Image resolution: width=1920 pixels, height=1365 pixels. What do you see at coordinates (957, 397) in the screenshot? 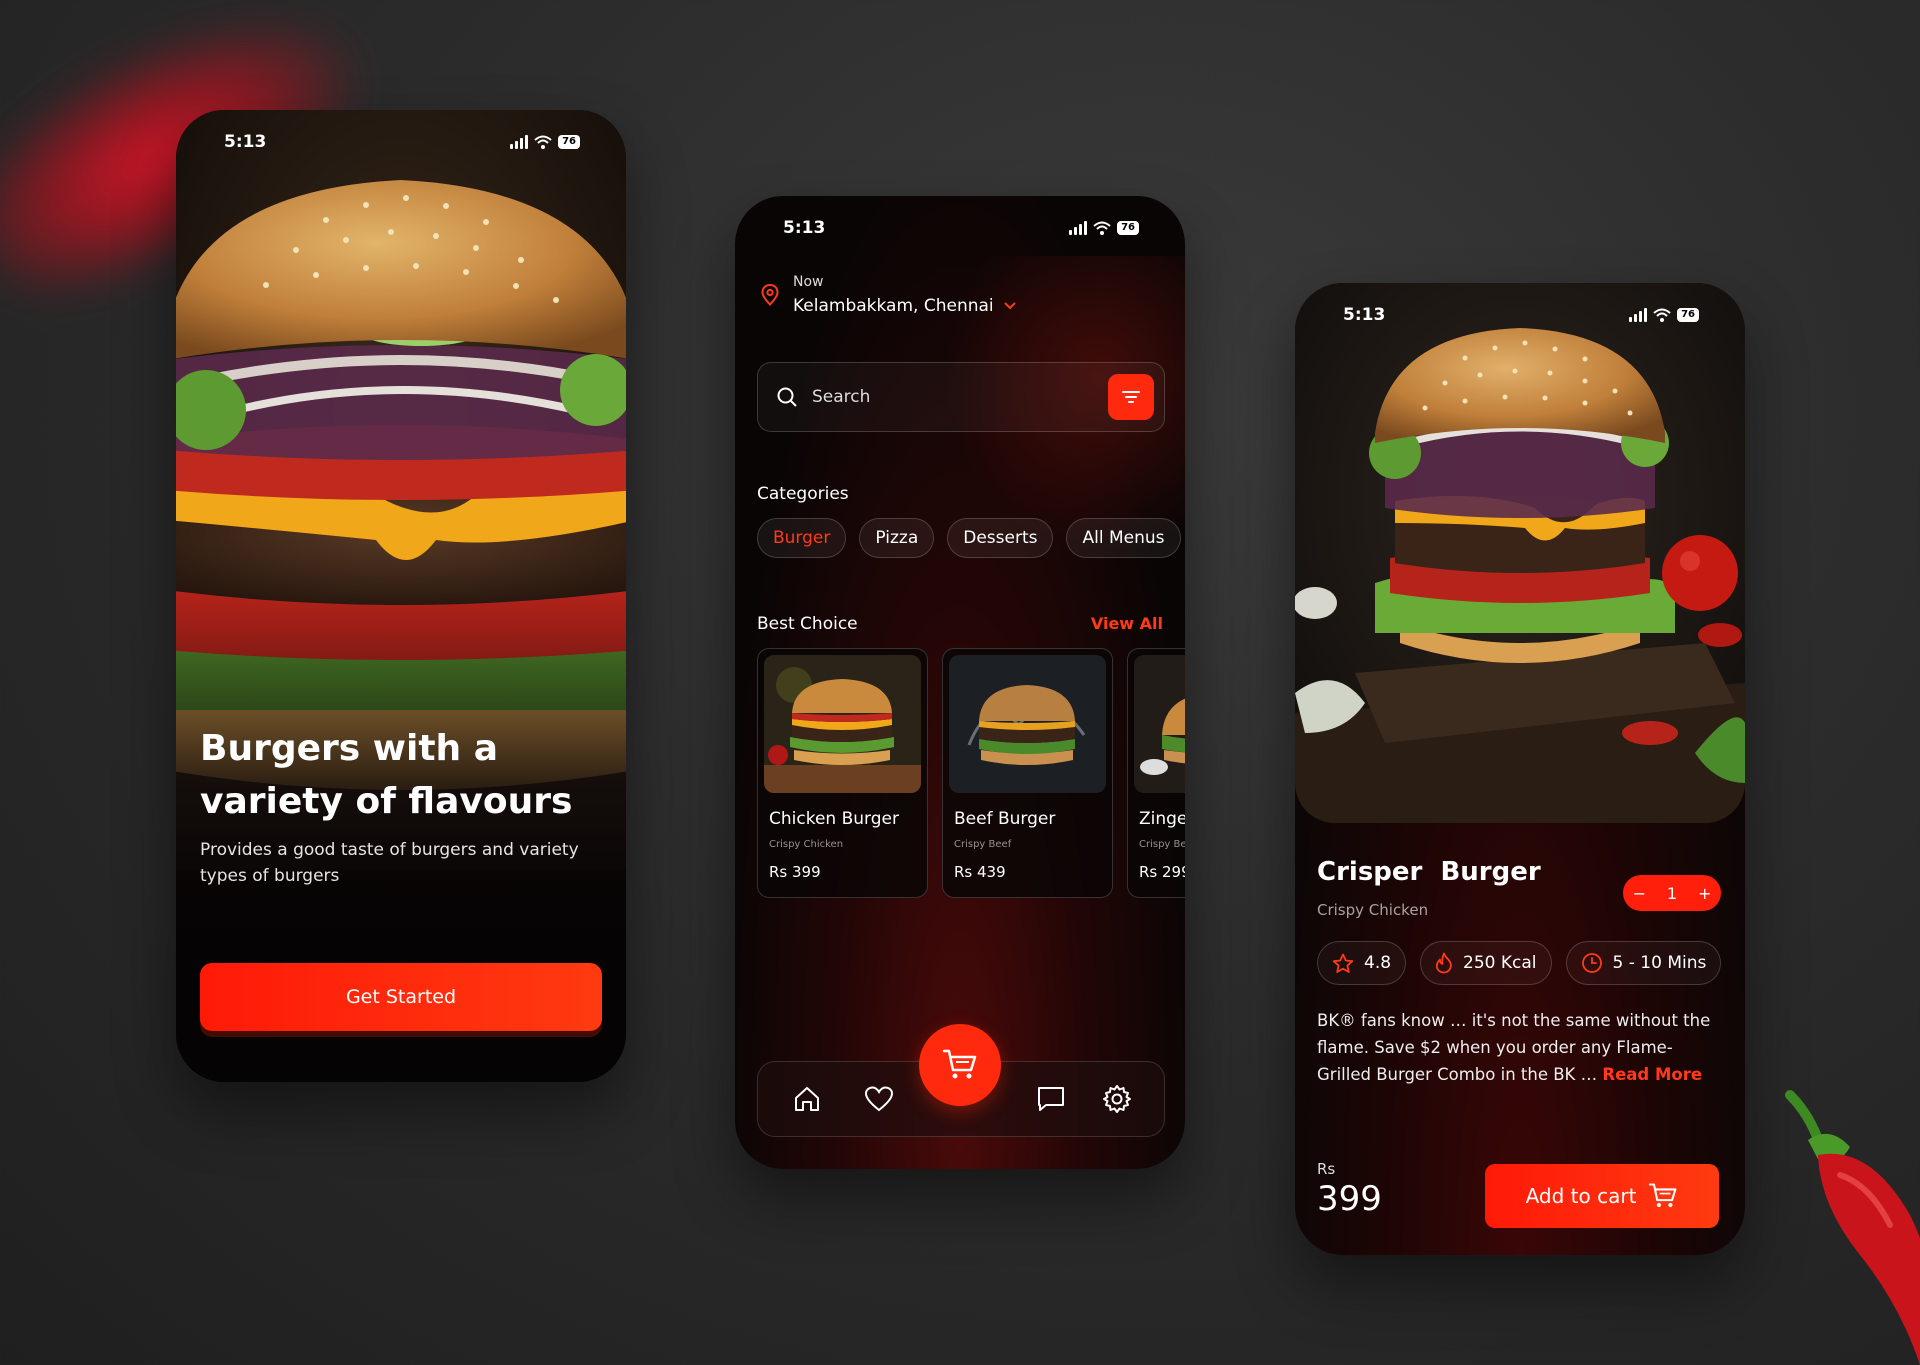
I see `search-input` at bounding box center [957, 397].